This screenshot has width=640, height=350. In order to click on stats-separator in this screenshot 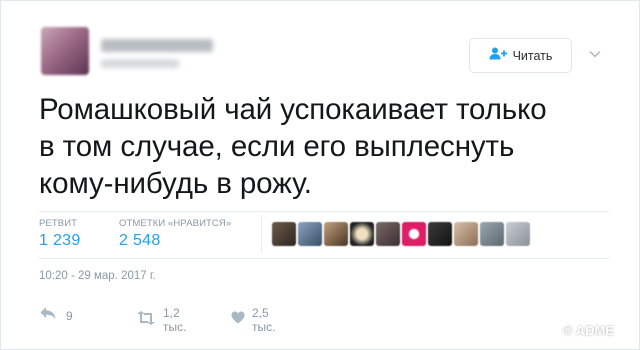, I will do `click(261, 234)`.